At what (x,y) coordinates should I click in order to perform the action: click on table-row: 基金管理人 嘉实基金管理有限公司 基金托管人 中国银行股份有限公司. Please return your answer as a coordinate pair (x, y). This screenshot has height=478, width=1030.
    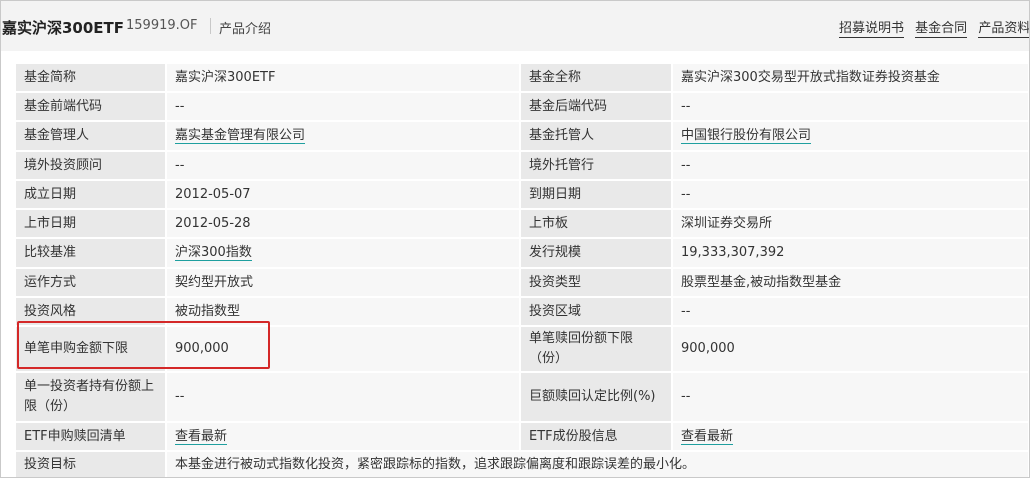
    Looking at the image, I should click on (522, 136).